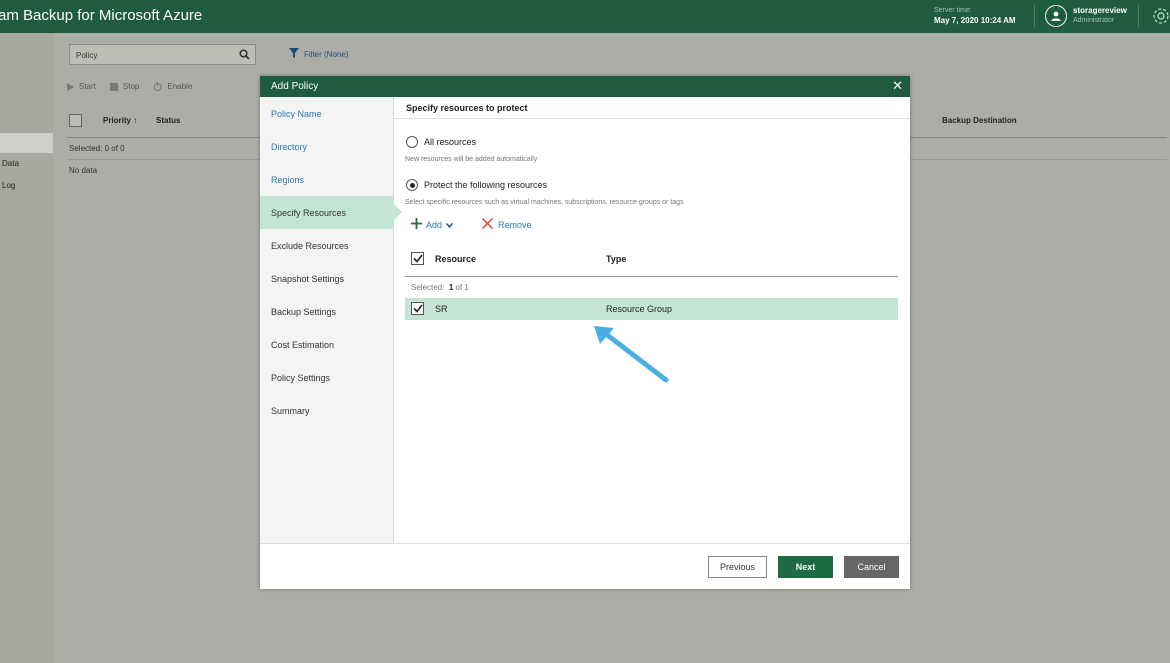 The image size is (1170, 663). I want to click on gear-icon, so click(1160, 17).